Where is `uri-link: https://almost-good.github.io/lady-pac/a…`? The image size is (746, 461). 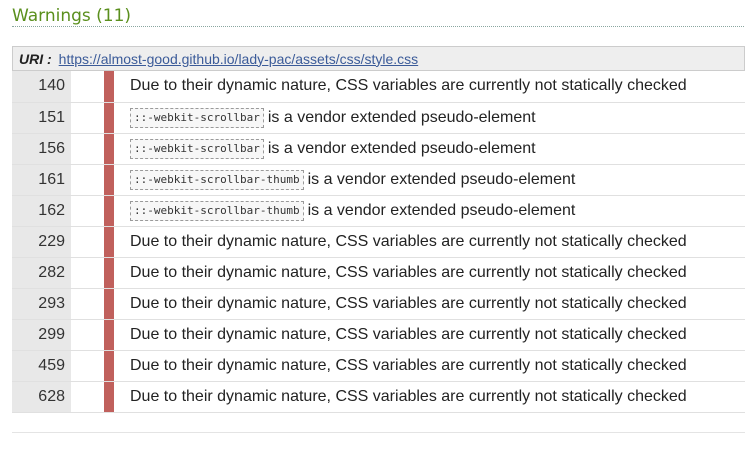 uri-link: https://almost-good.github.io/lady-pac/a… is located at coordinates (239, 59).